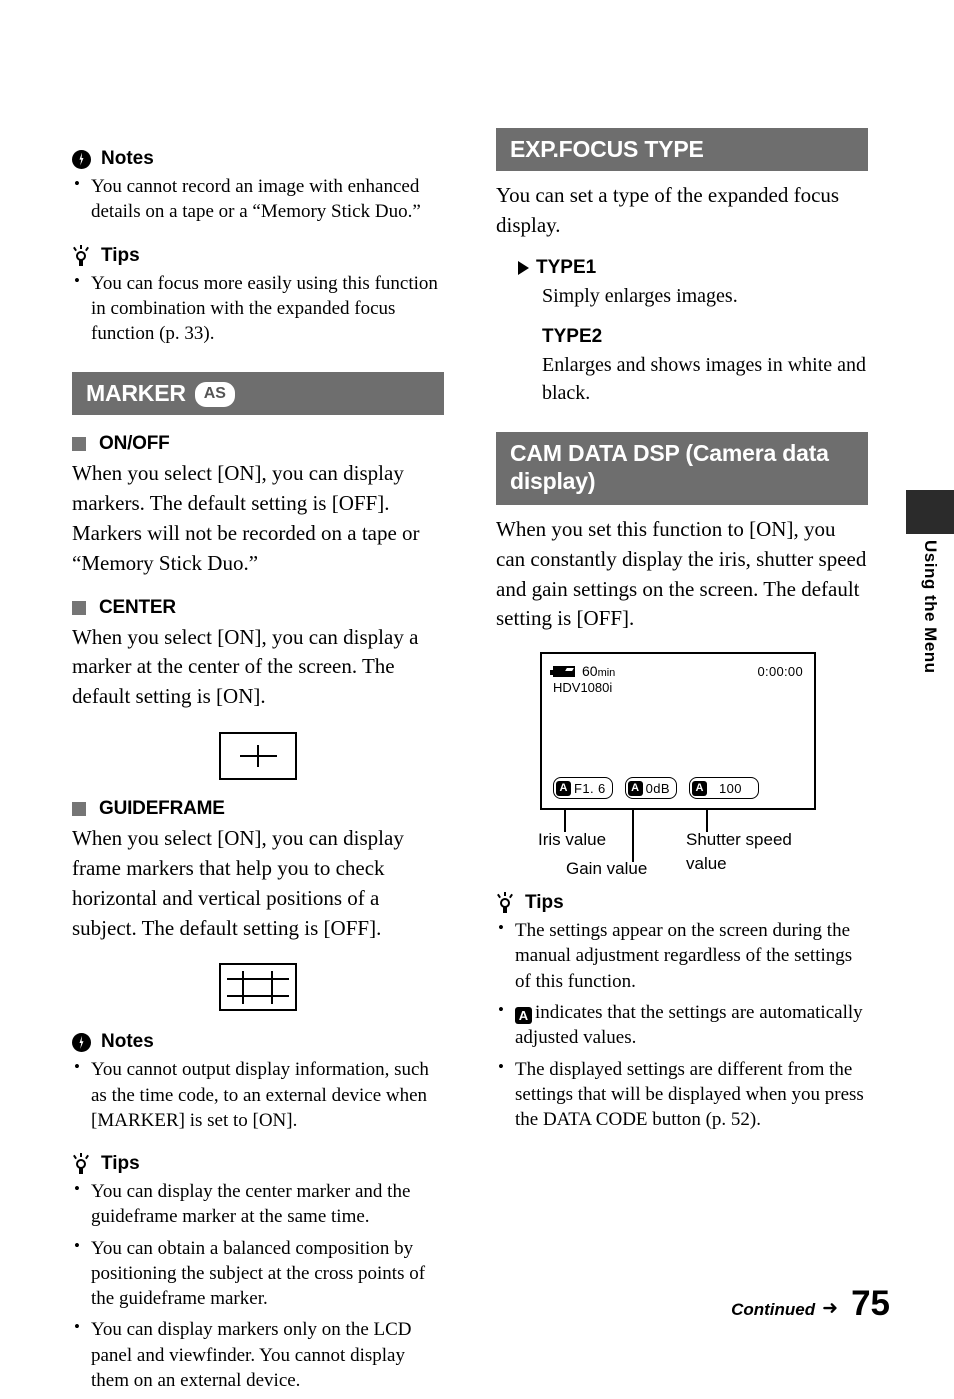 Image resolution: width=954 pixels, height=1399 pixels. What do you see at coordinates (572, 337) in the screenshot?
I see `option-label: TYPE2` at bounding box center [572, 337].